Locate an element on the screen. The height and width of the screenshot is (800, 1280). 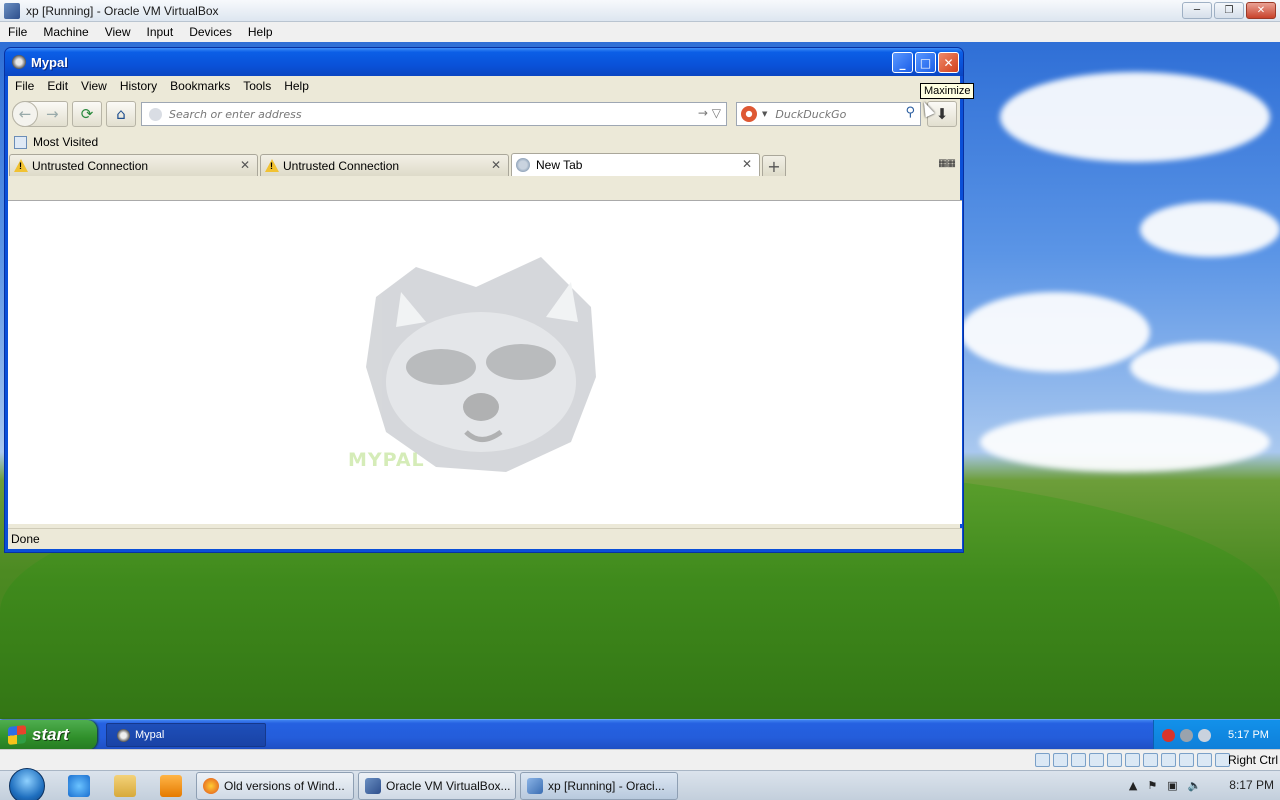
internet-explorer-icon is located at coordinates (79, 786).